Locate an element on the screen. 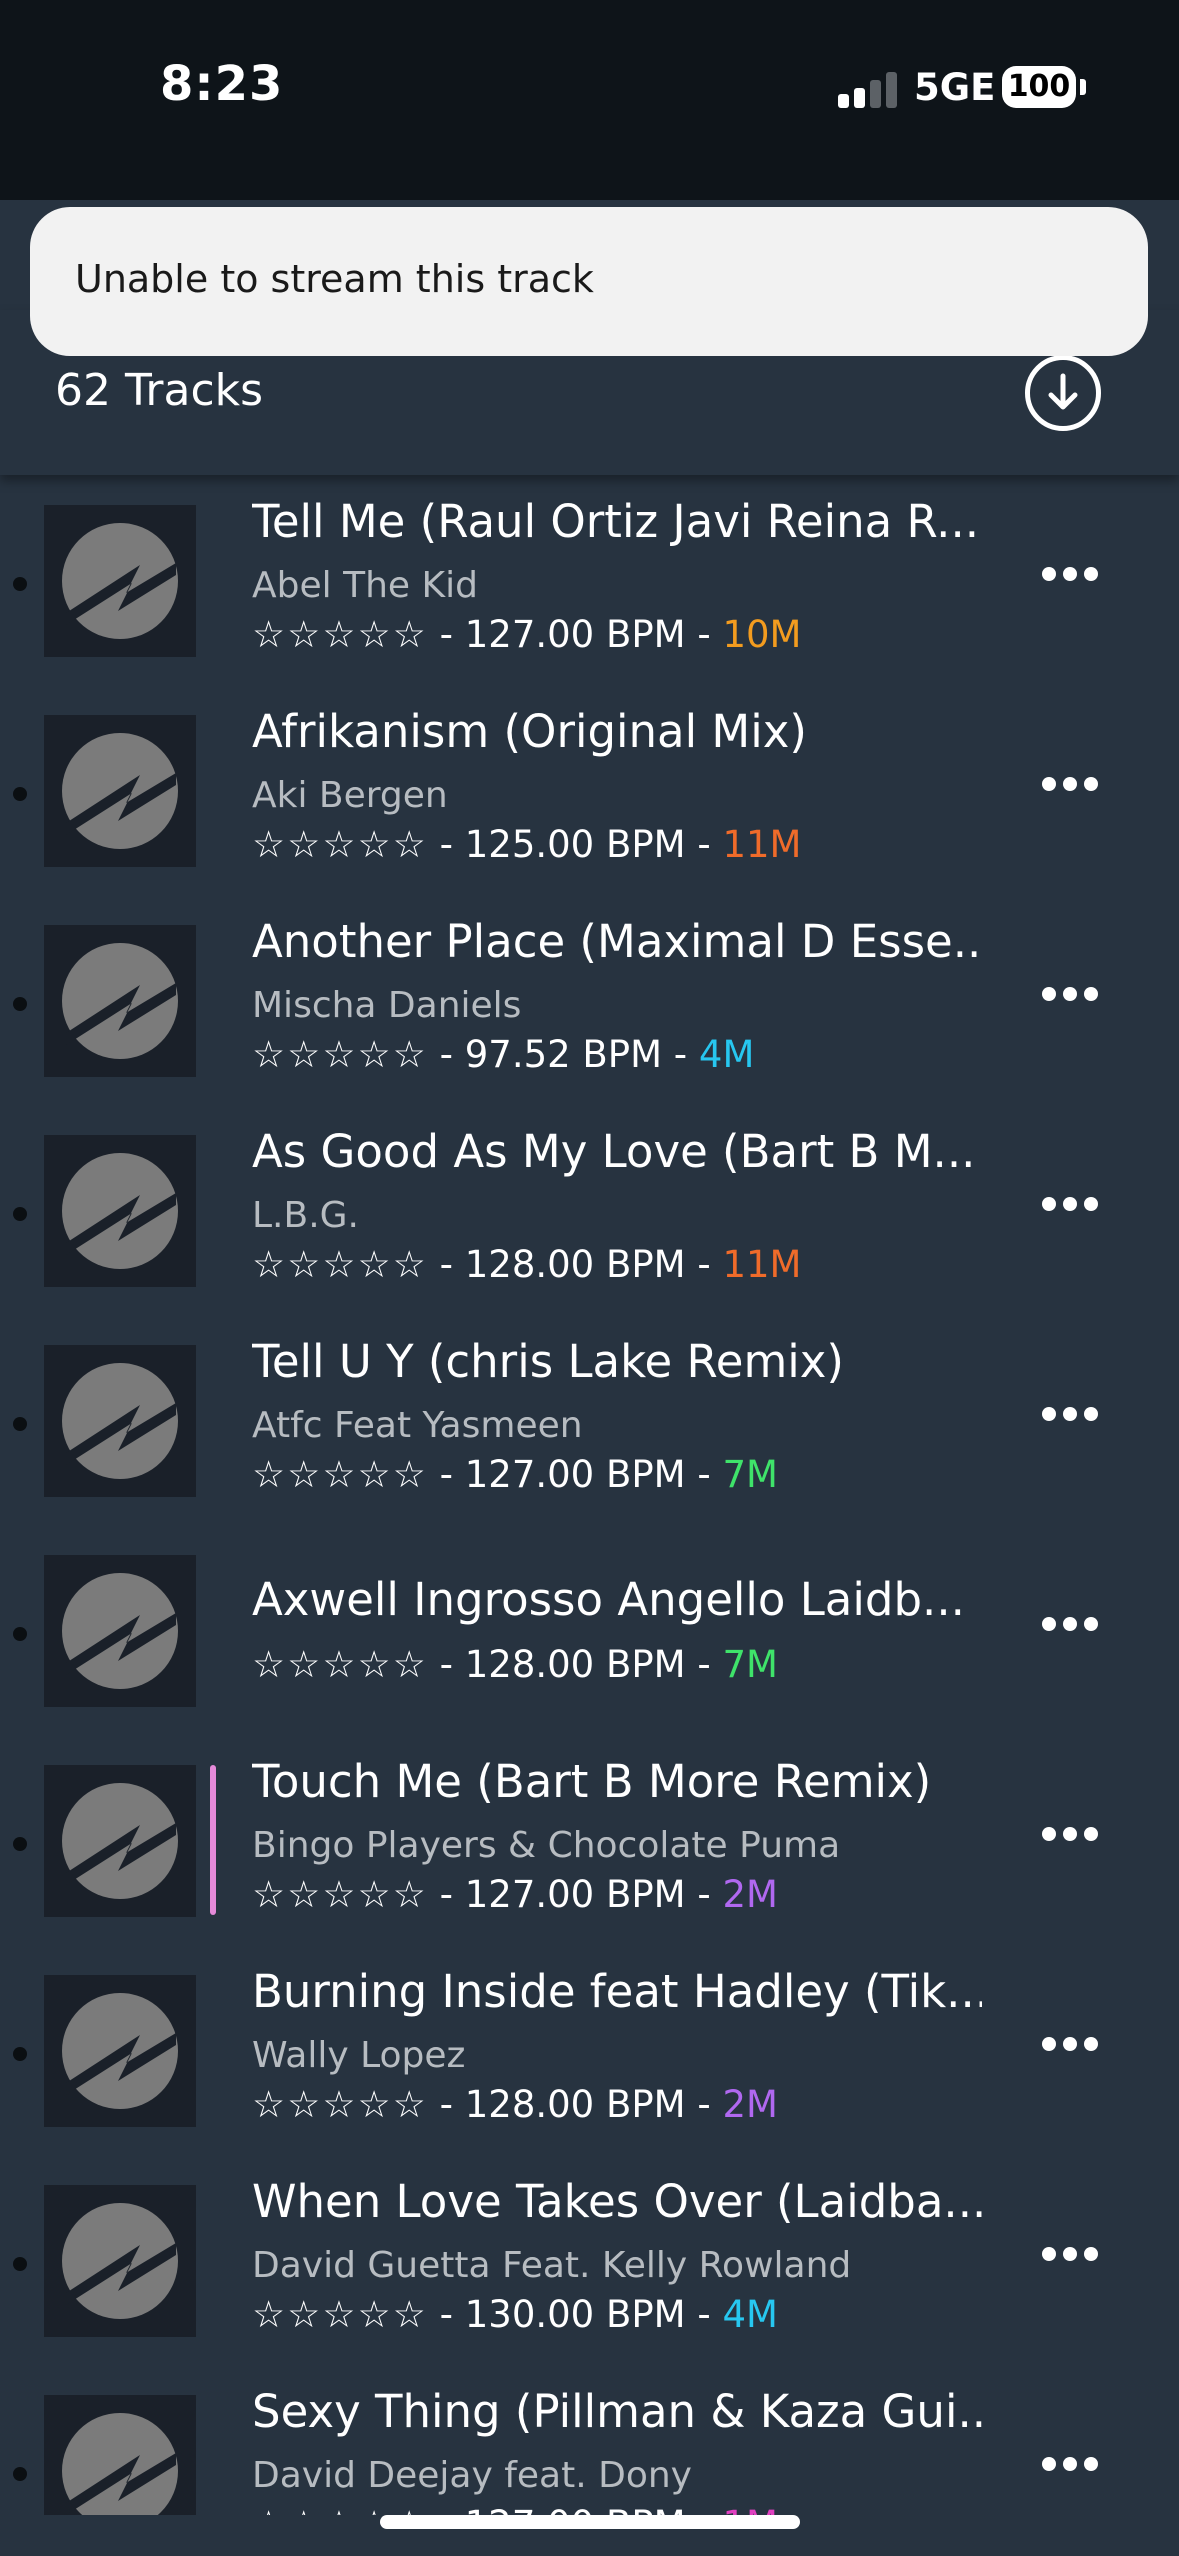 The height and width of the screenshot is (2556, 1179). track-meta: ☆☆☆☆☆ - 125.00 BPM - 11M is located at coordinates (526, 844).